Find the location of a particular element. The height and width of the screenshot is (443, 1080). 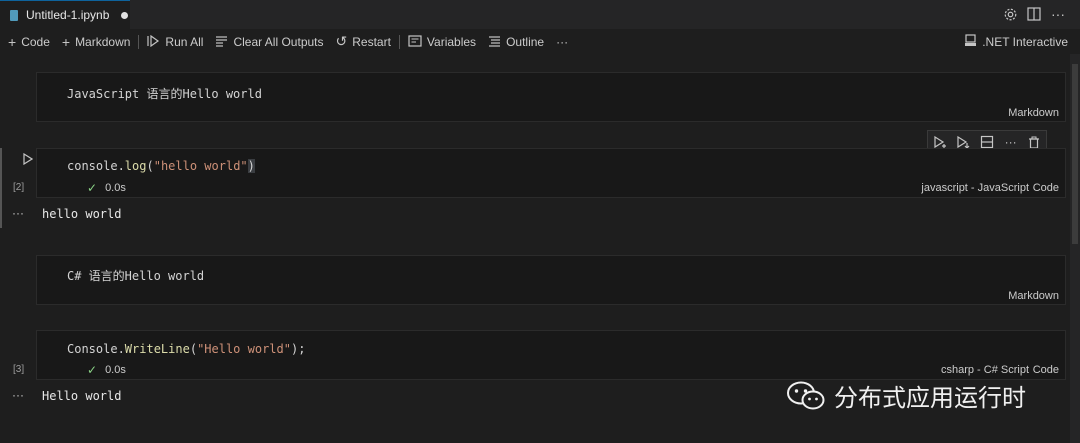

more-actions-button: ··· is located at coordinates (562, 42).